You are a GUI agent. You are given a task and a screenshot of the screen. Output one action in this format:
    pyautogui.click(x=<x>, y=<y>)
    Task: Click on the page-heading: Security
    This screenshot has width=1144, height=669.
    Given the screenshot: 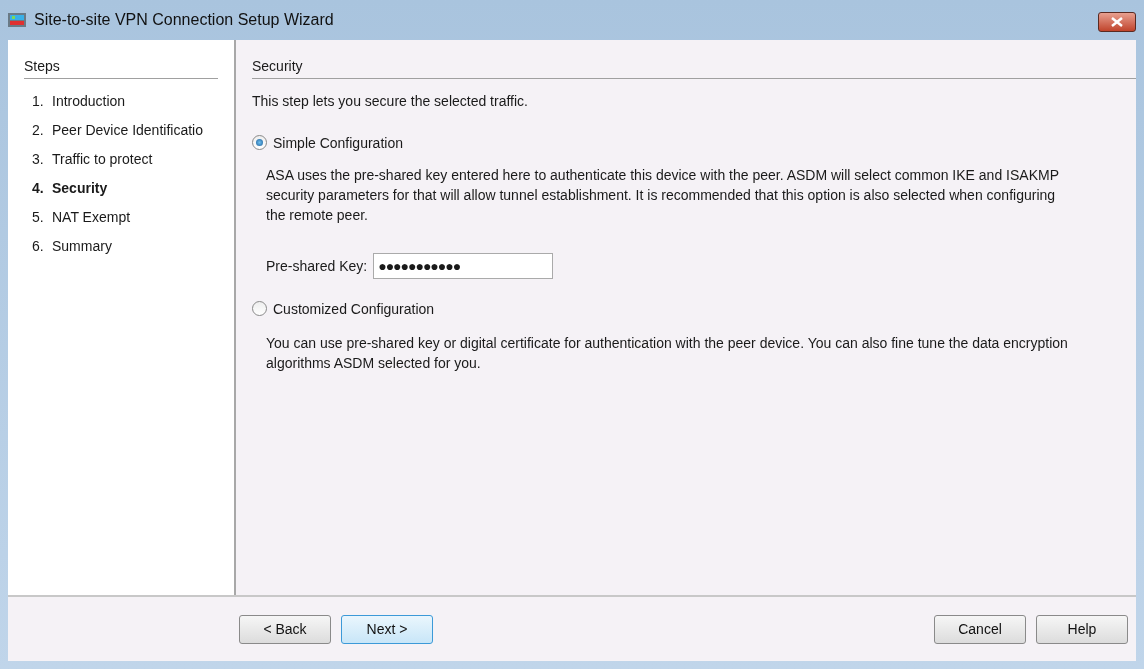 What is the action you would take?
    pyautogui.click(x=694, y=68)
    